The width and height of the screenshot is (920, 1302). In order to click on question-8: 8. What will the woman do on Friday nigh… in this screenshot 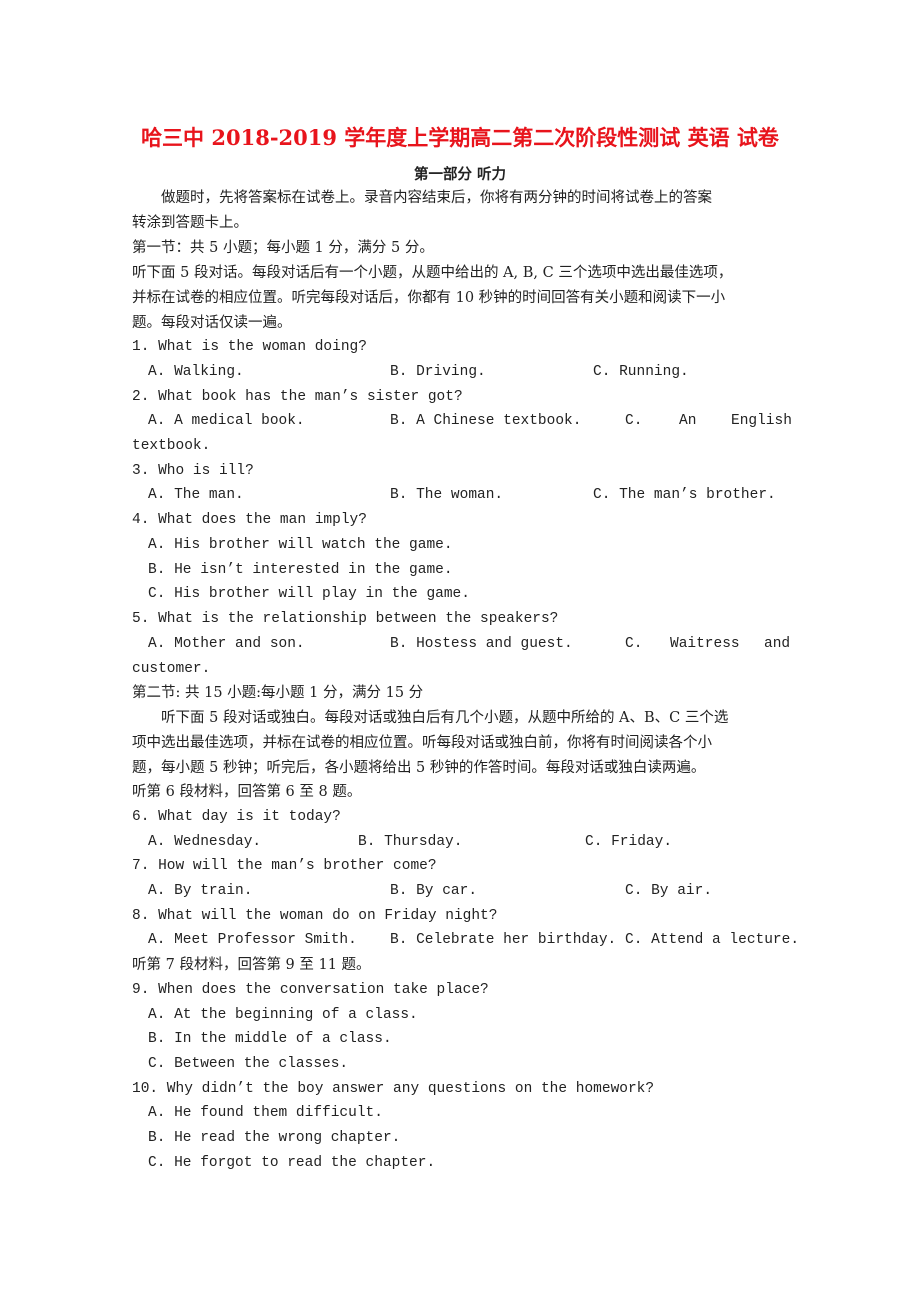, I will do `click(315, 916)`.